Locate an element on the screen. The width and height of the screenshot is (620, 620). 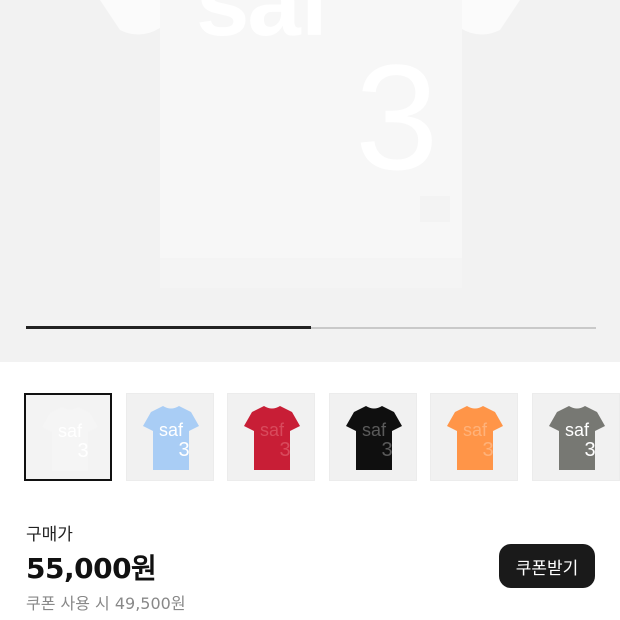
shirt-print-letters: saf is located at coordinates (263, 28).